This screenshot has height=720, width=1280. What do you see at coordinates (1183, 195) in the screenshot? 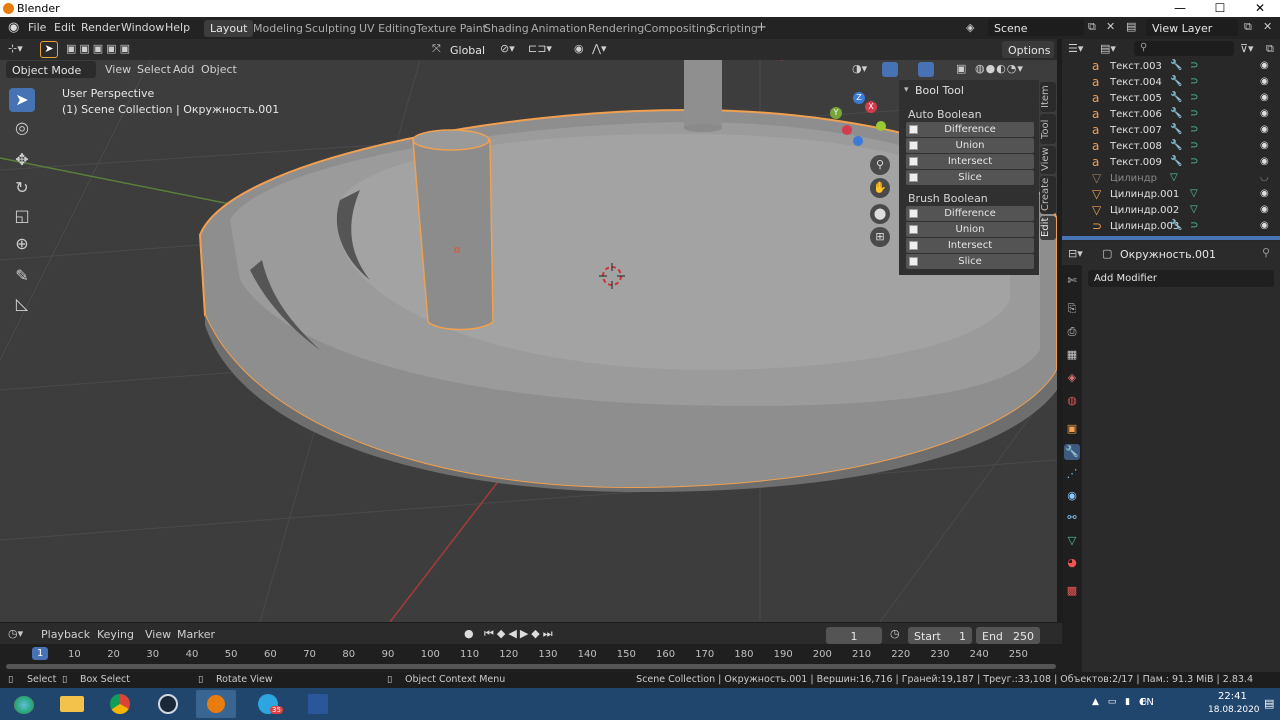
I see `outliner-row: ▽ Цилиндр.001 ▽ ◉` at bounding box center [1183, 195].